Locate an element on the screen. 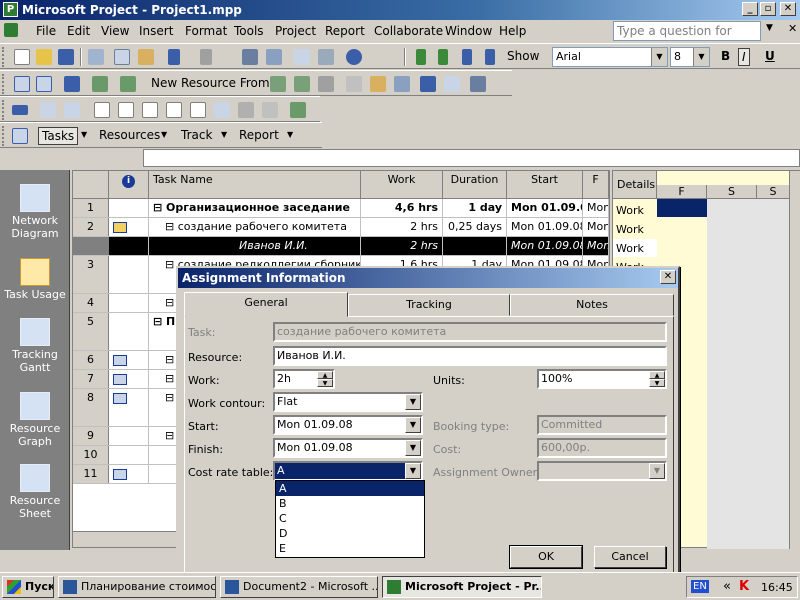  unlink-tasks-icon is located at coordinates (274, 57).